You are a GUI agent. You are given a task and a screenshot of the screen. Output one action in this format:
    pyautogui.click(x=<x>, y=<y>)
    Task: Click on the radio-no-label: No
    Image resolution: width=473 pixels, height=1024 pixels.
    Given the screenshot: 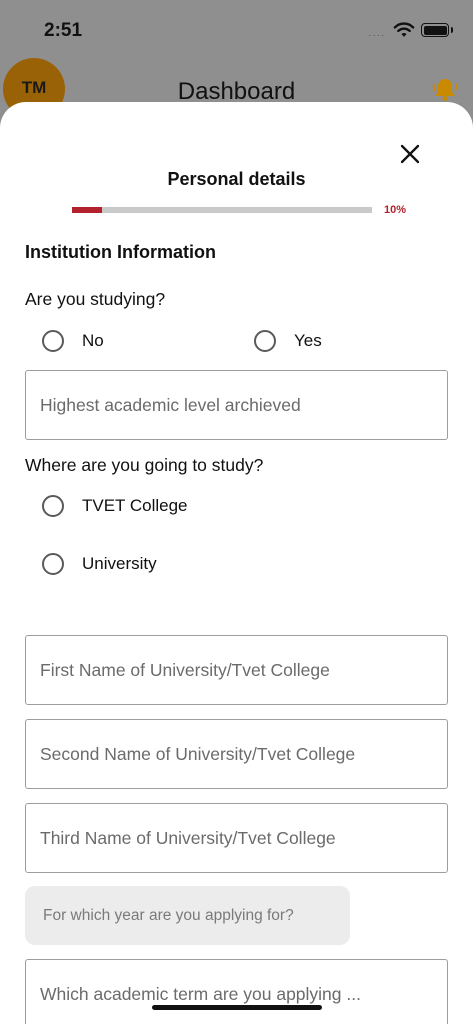 What is the action you would take?
    pyautogui.click(x=93, y=340)
    